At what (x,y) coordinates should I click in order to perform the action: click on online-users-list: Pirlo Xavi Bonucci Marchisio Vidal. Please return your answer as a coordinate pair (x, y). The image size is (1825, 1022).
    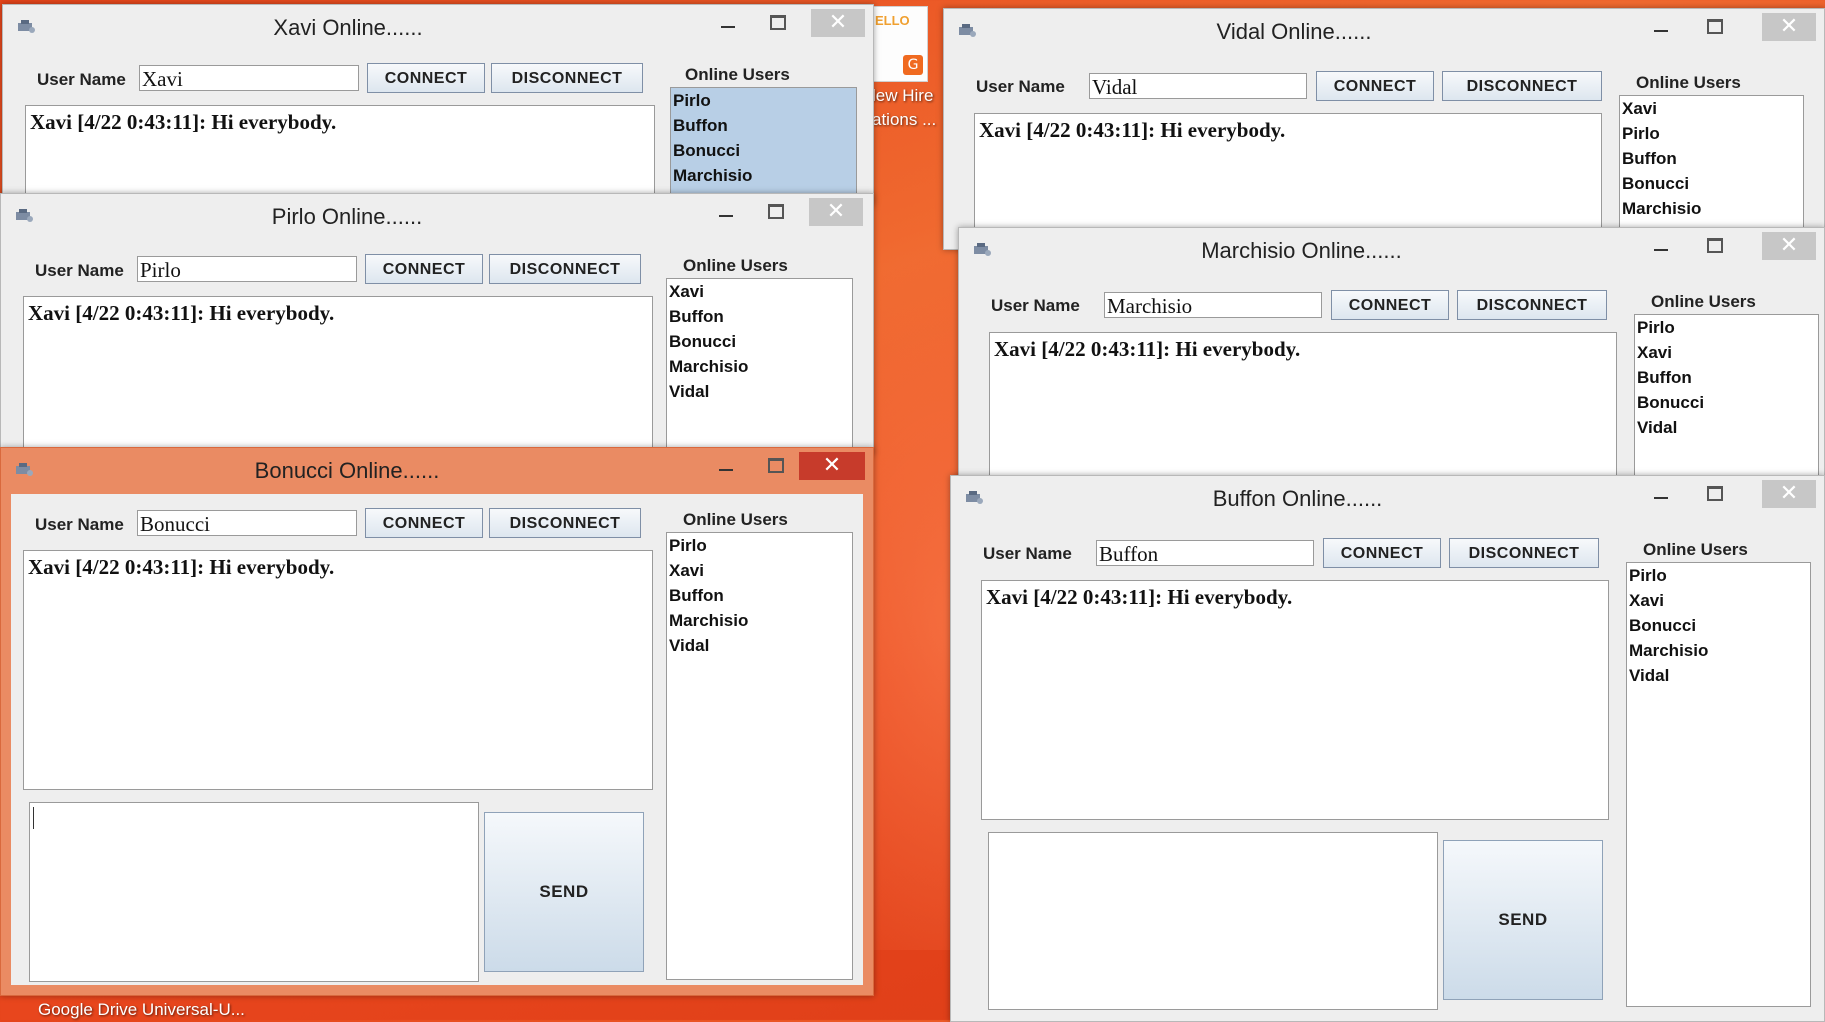
    Looking at the image, I should click on (1718, 784).